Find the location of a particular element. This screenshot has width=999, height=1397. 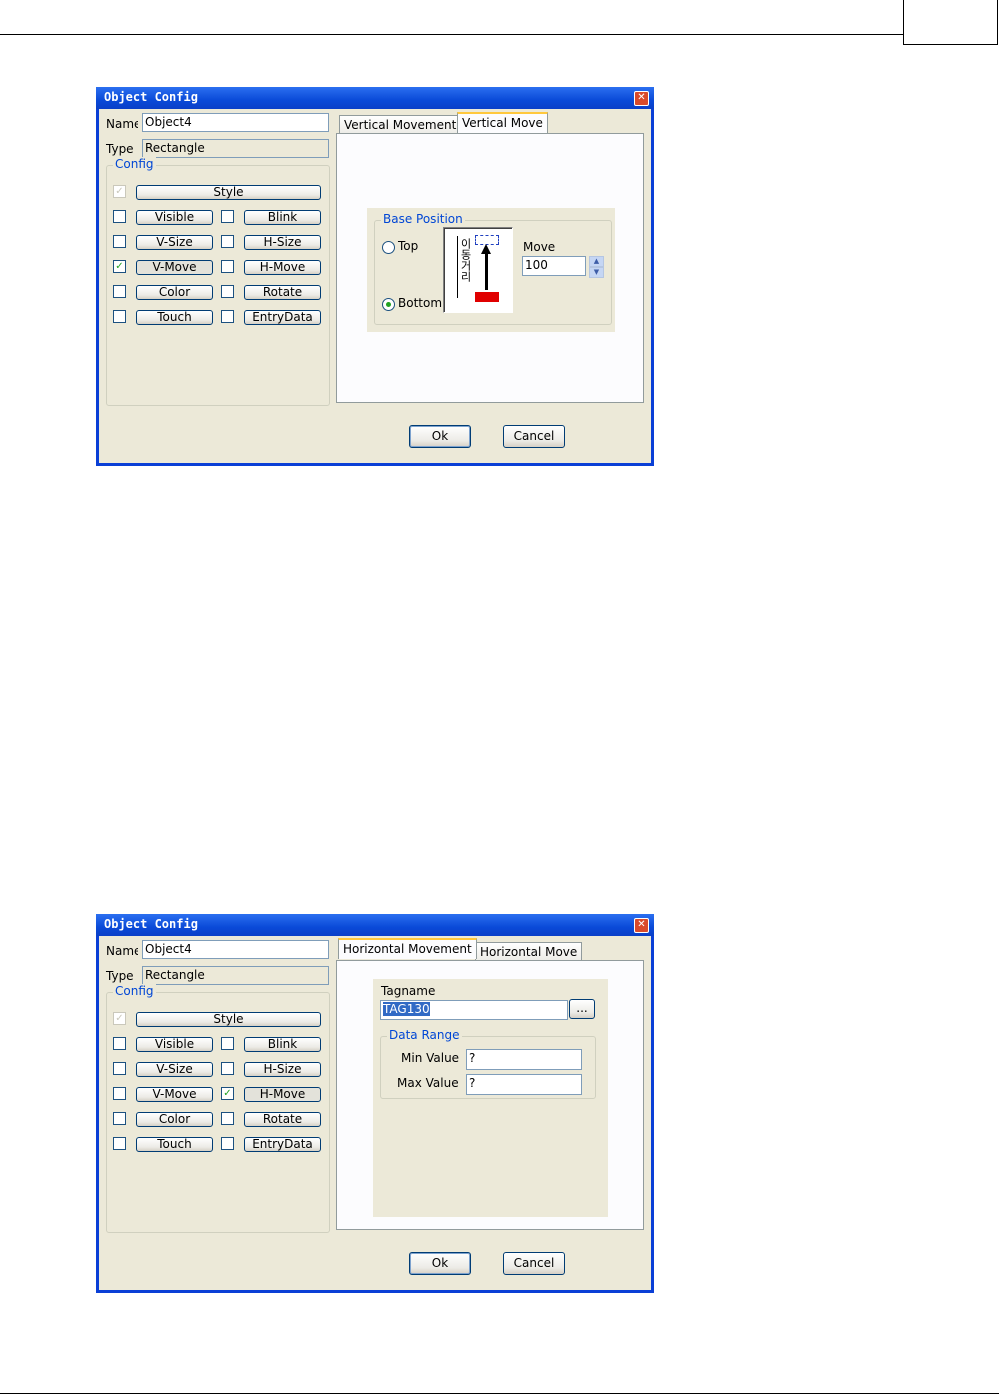

tagname-value: TAG130 is located at coordinates (406, 1009).